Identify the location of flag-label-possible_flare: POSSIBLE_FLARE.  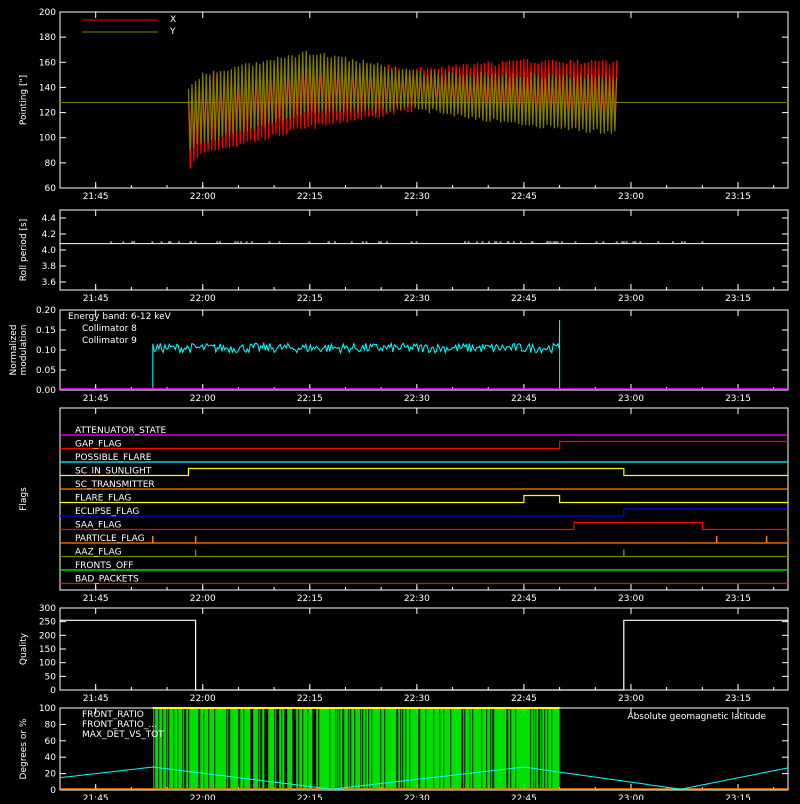
(113, 458).